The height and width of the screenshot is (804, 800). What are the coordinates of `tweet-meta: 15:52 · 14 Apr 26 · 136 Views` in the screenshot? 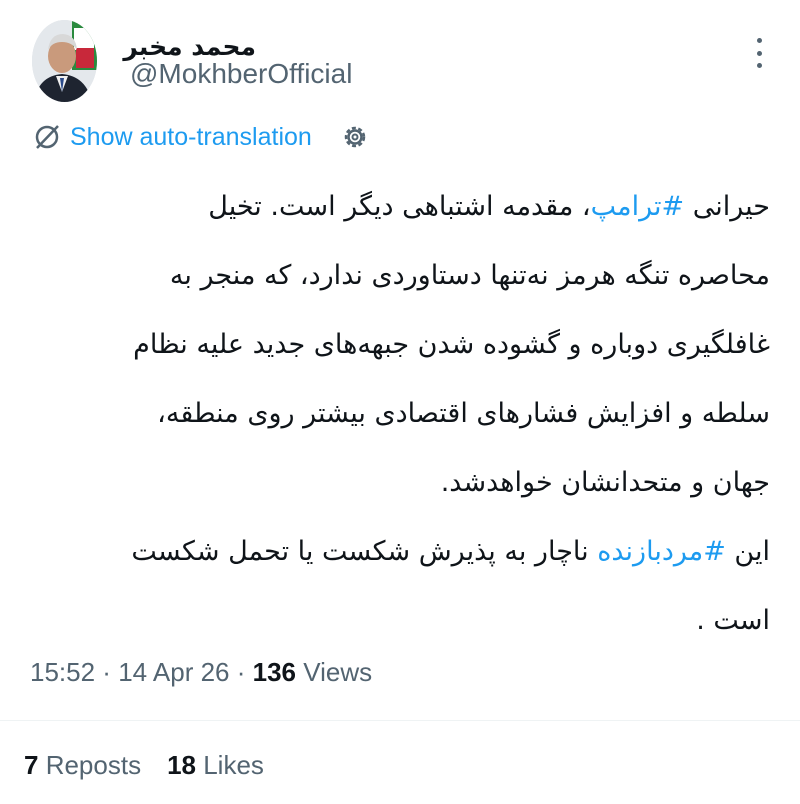 It's located at (201, 672).